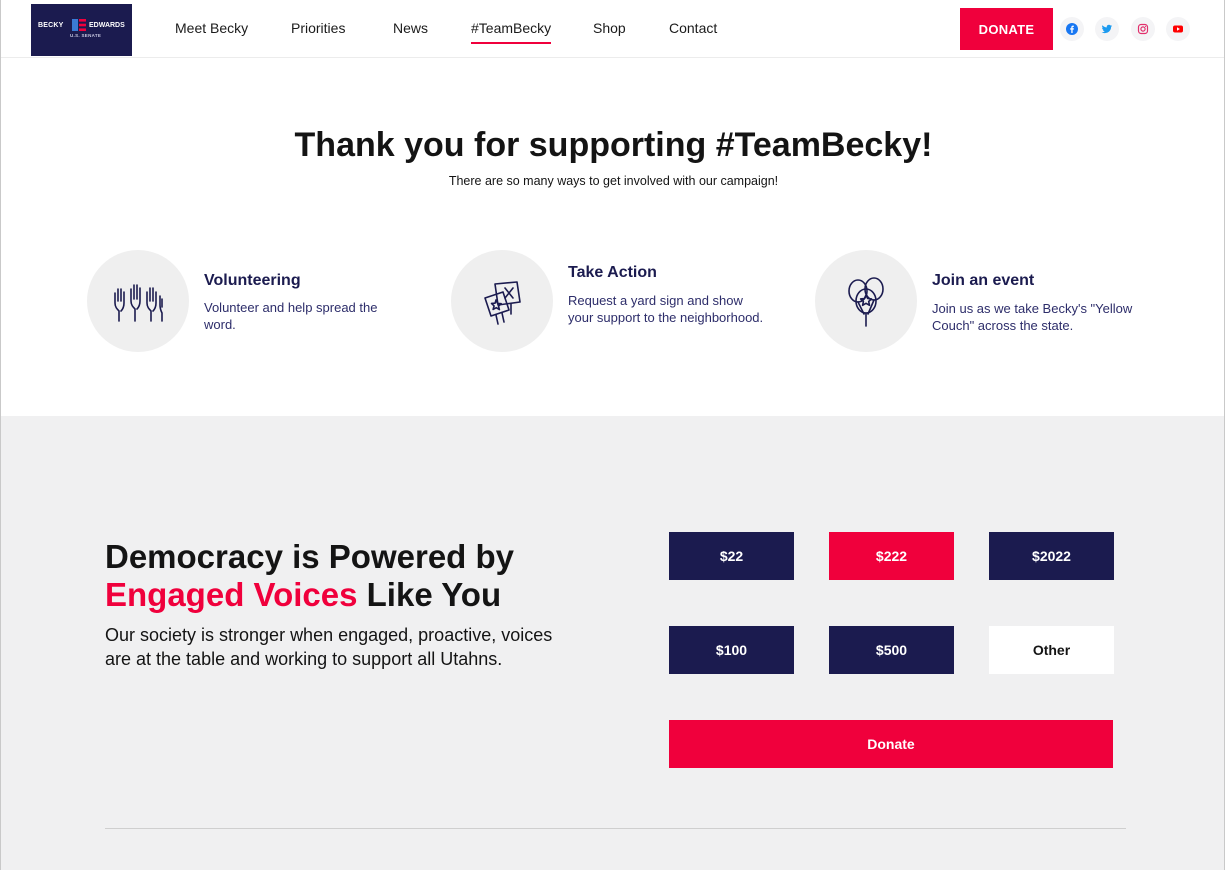 This screenshot has height=870, width=1225. I want to click on section-divider, so click(615, 828).